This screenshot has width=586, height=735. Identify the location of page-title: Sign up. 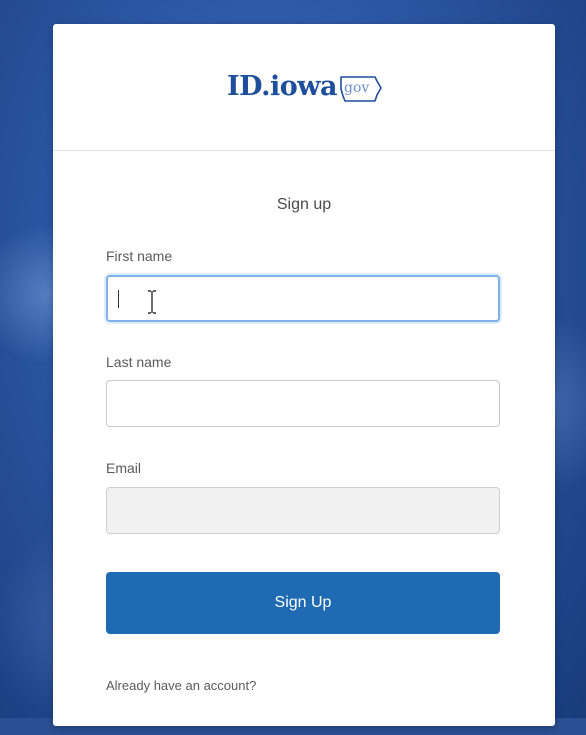
(304, 204).